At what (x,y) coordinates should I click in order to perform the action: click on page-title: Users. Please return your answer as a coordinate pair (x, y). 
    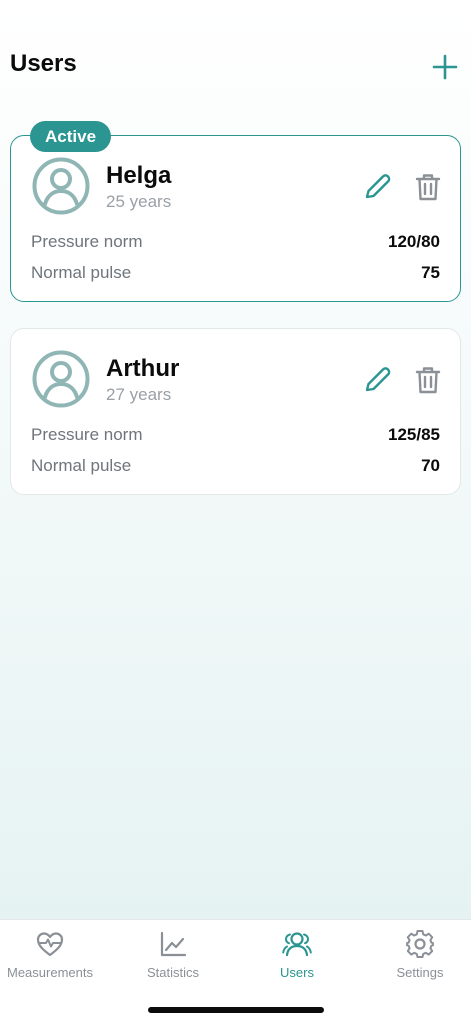
    Looking at the image, I should click on (43, 63).